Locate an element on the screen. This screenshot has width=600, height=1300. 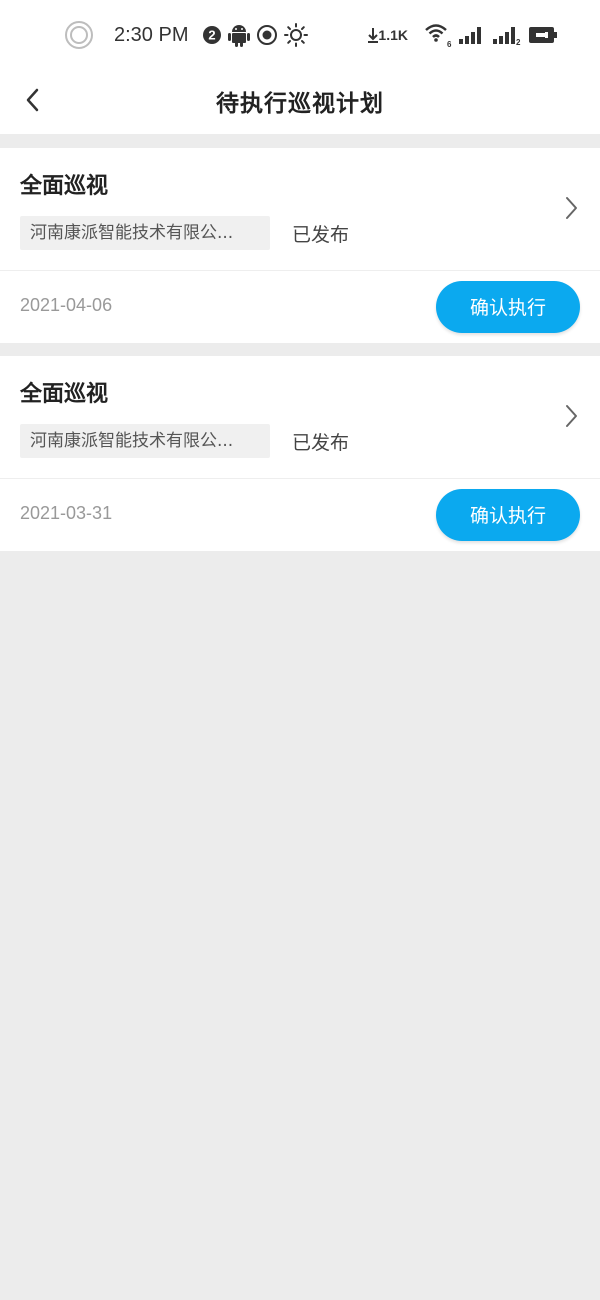
notification-count-text: 2 is located at coordinates (212, 35).